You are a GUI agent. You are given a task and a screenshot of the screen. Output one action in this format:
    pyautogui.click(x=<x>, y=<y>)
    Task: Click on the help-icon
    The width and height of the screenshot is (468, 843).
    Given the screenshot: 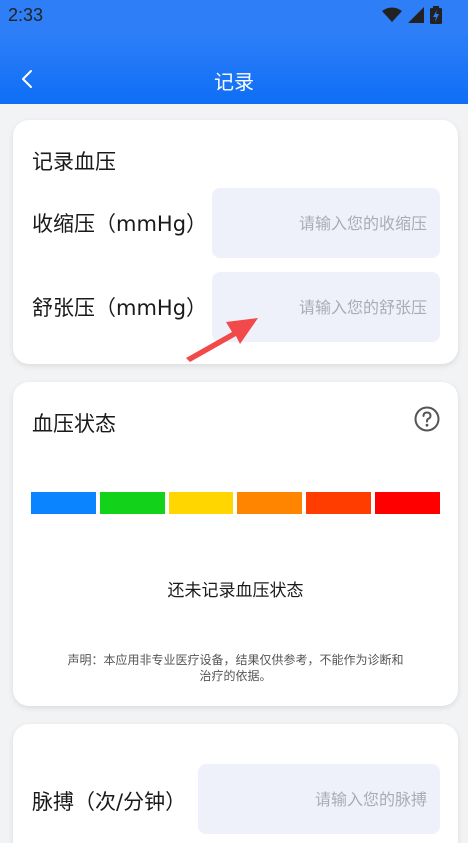 What is the action you would take?
    pyautogui.click(x=427, y=419)
    